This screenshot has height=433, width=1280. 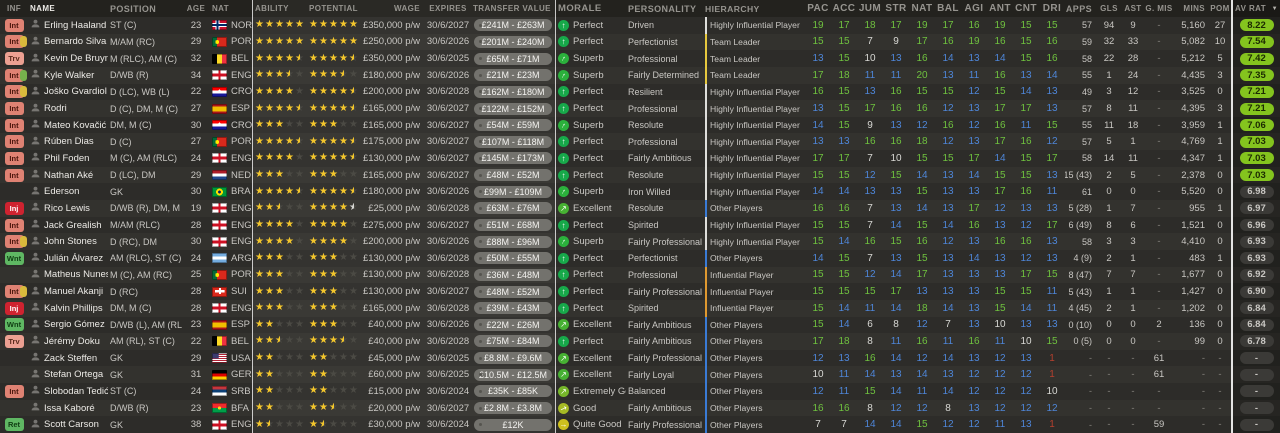 I want to click on player-name-cell: Matheus Nunes, so click(x=68, y=275).